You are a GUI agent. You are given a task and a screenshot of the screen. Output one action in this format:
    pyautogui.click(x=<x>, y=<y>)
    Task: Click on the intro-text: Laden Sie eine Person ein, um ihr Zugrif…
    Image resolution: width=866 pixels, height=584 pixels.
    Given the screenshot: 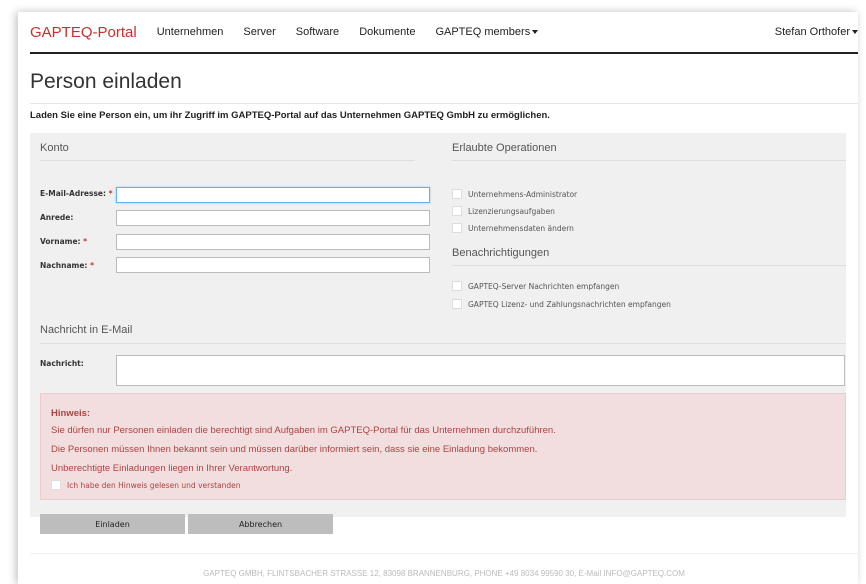 What is the action you would take?
    pyautogui.click(x=290, y=115)
    